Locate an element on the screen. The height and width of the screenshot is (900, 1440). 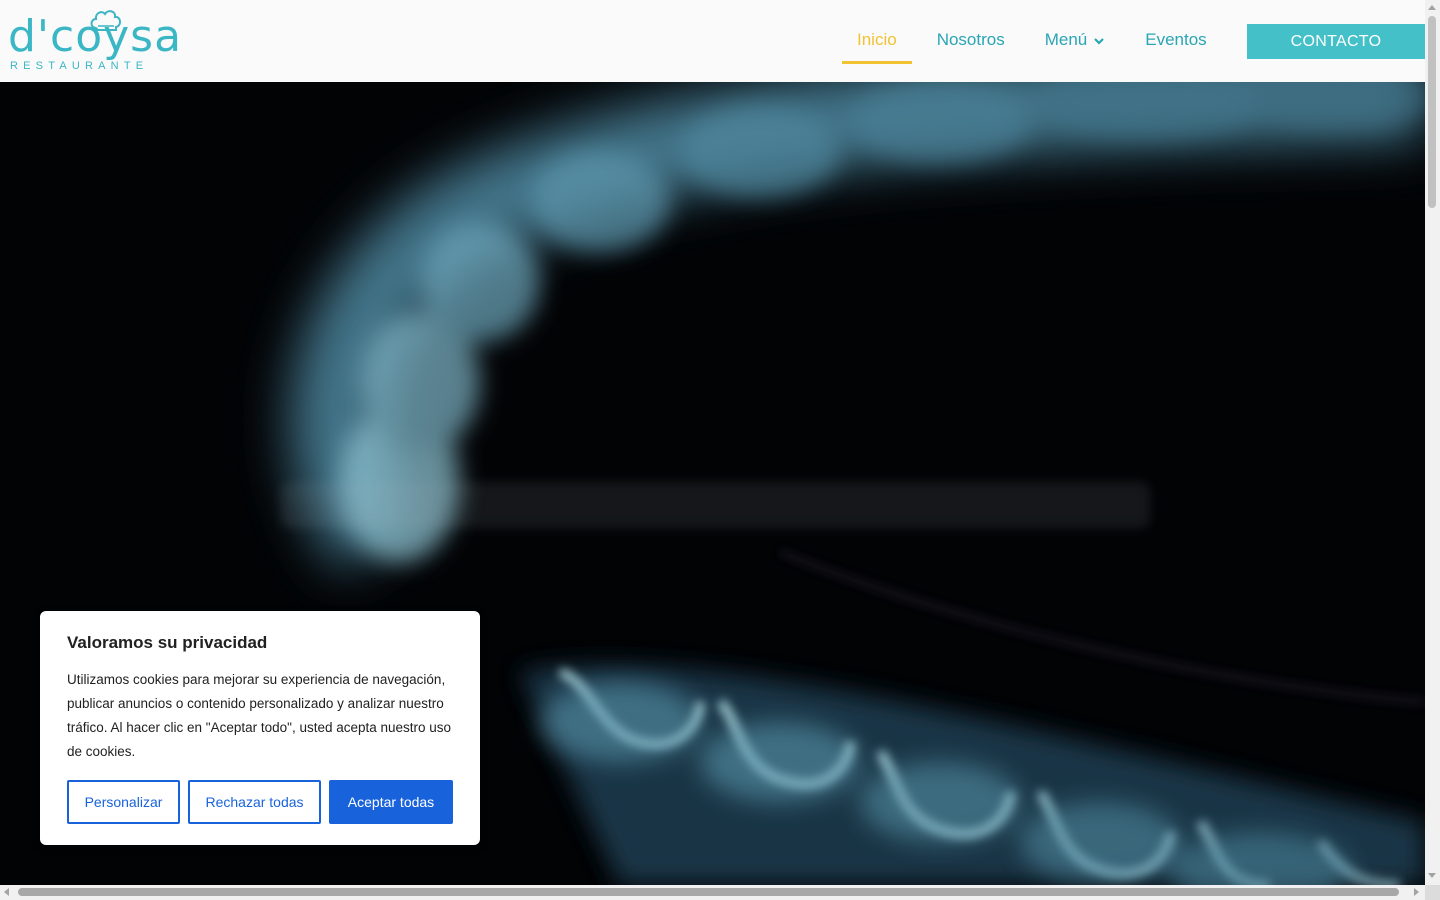
nav-item-menu: Menú is located at coordinates (1075, 44).